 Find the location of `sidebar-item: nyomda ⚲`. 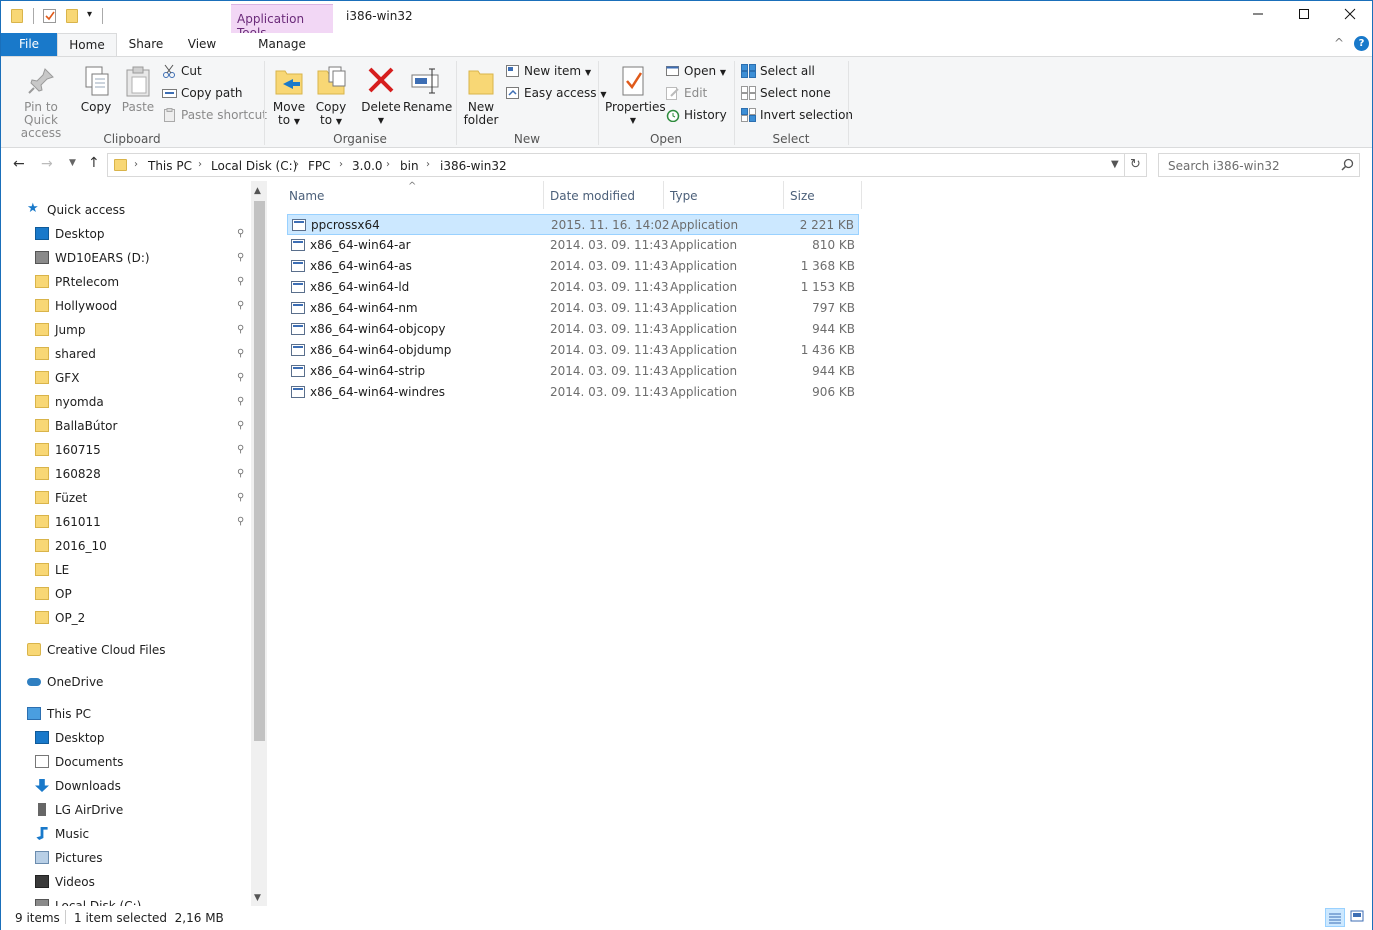

sidebar-item: nyomda ⚲ is located at coordinates (146, 402).